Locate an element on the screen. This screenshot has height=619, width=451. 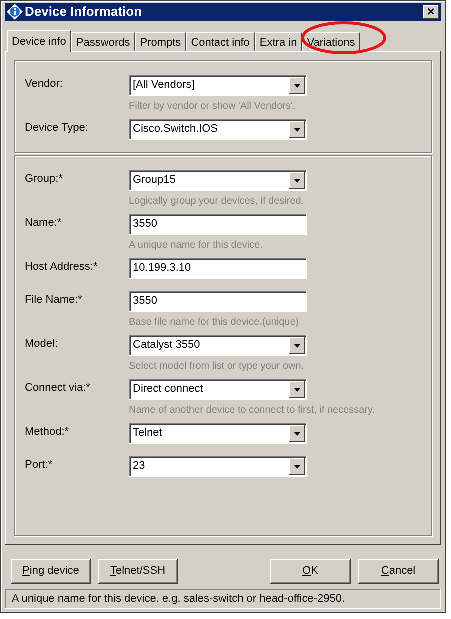
dropdown: Cisco.Switch.IOS is located at coordinates (218, 129).